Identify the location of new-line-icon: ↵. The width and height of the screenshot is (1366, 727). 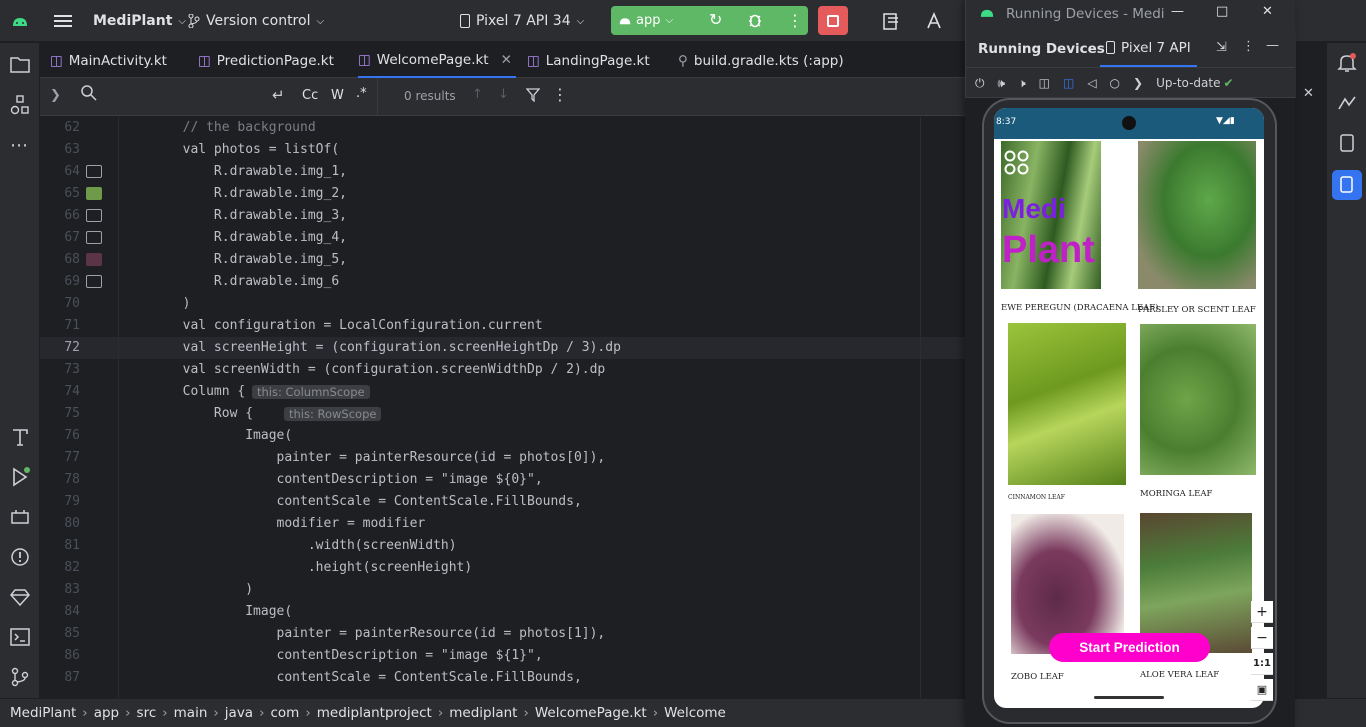
(278, 95).